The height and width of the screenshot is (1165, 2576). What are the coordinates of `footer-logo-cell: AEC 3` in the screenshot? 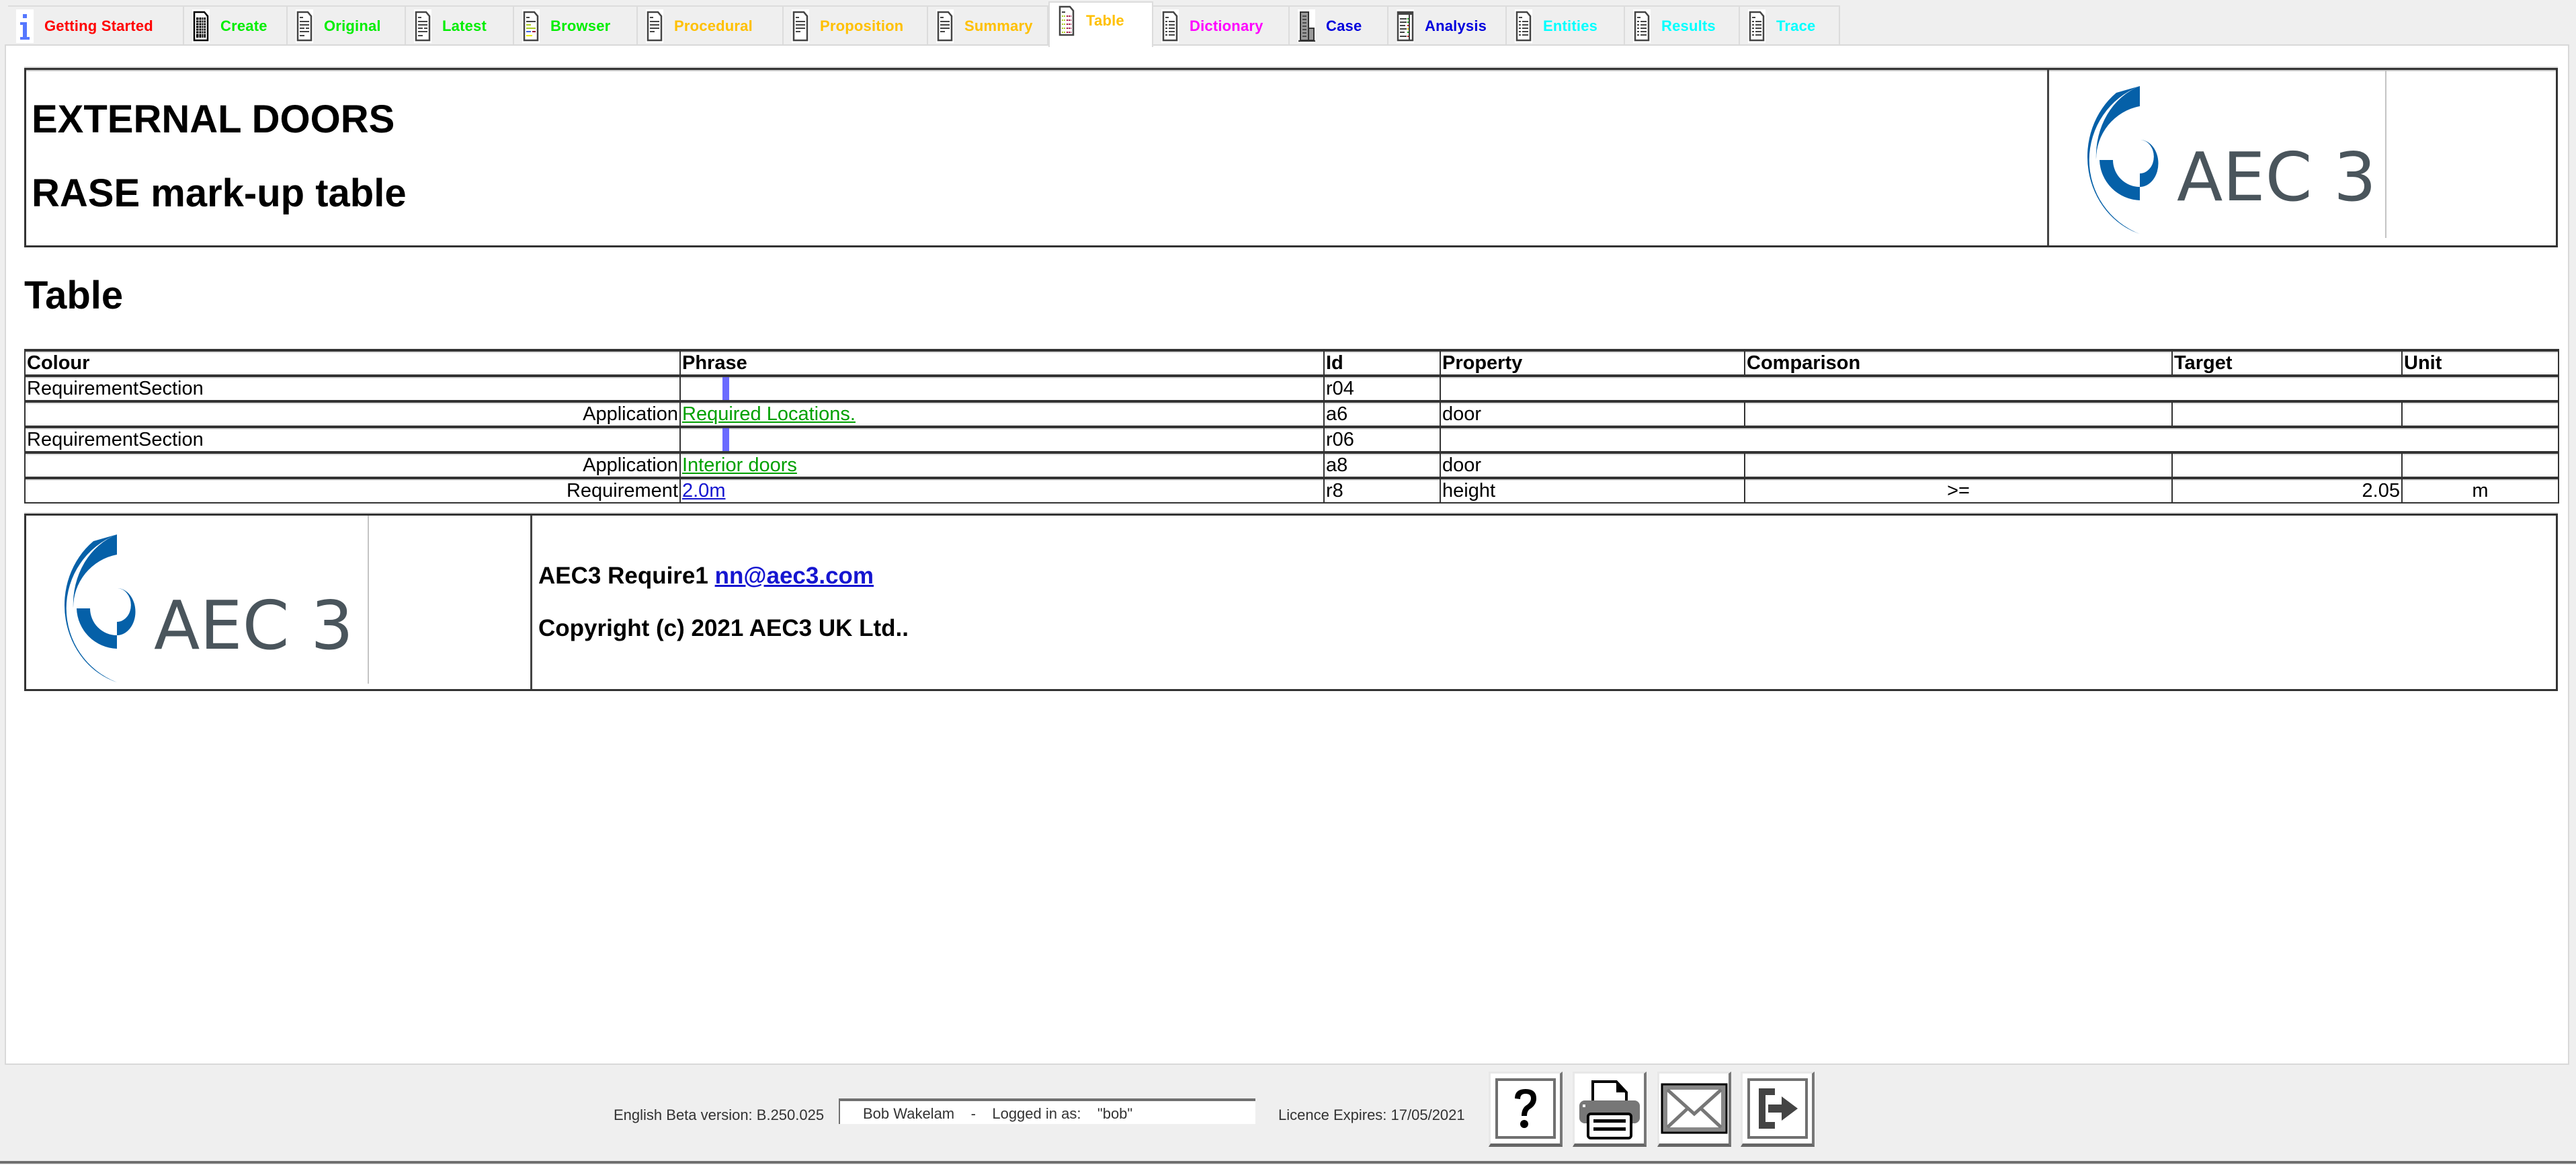 It's located at (279, 602).